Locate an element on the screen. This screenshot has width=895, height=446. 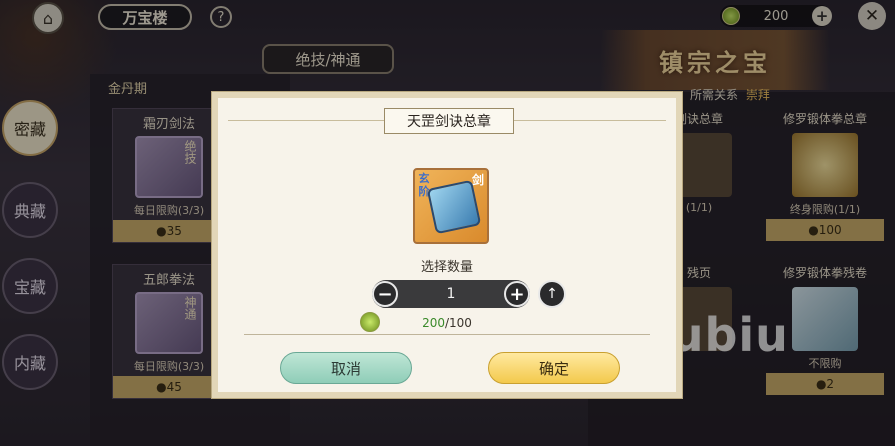
cost-display: 200/100 is located at coordinates (447, 323).